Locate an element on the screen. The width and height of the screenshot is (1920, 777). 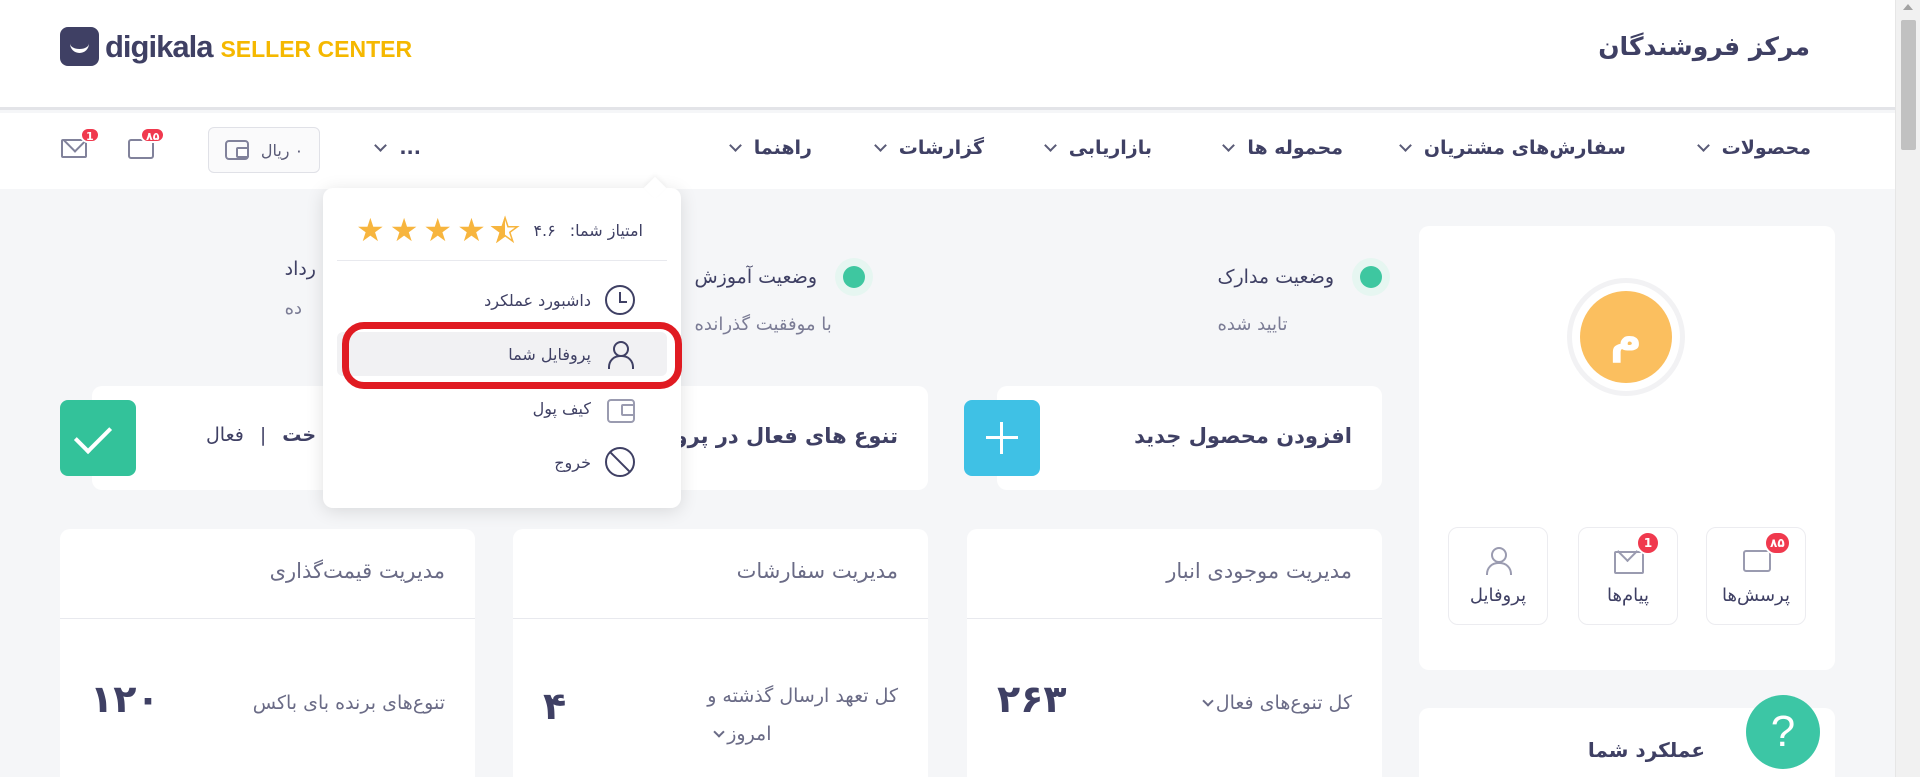
payment-title: خت is located at coordinates (299, 435).